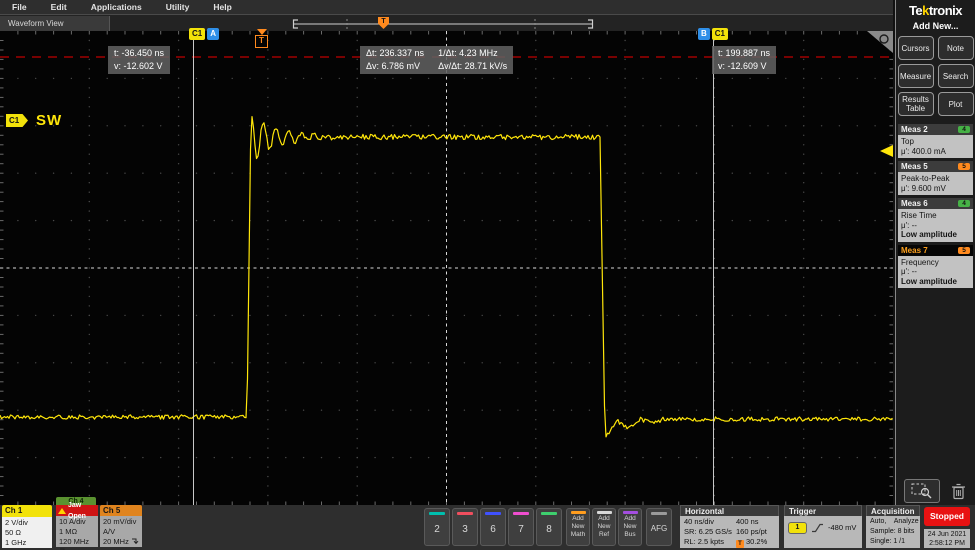 The image size is (975, 550). Describe the element at coordinates (947, 543) in the screenshot. I see `time: 2:58:12 PM` at that location.